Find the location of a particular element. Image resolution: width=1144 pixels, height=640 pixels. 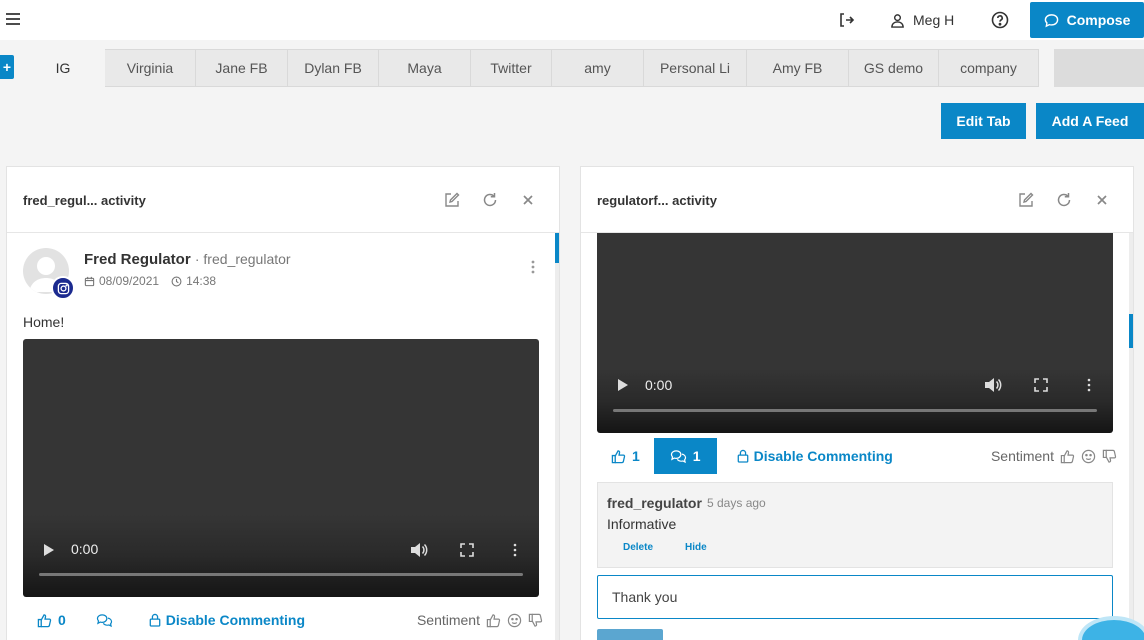

like-button: 1 is located at coordinates (625, 456).